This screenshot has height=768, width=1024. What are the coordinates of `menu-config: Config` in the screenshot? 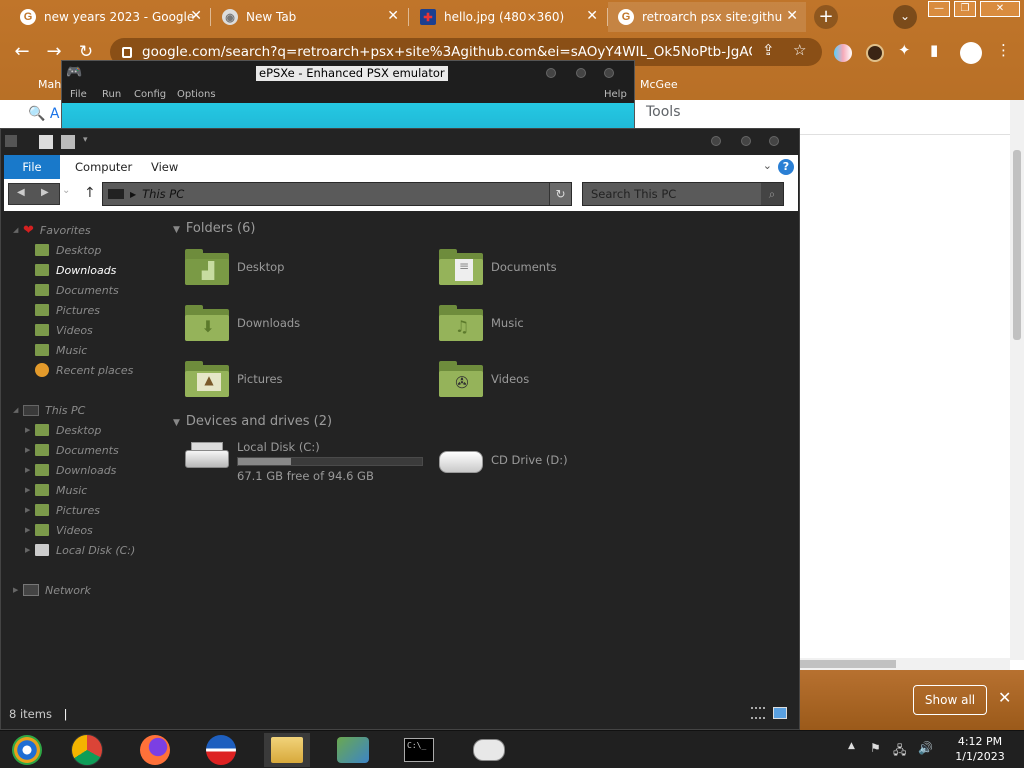 It's located at (150, 94).